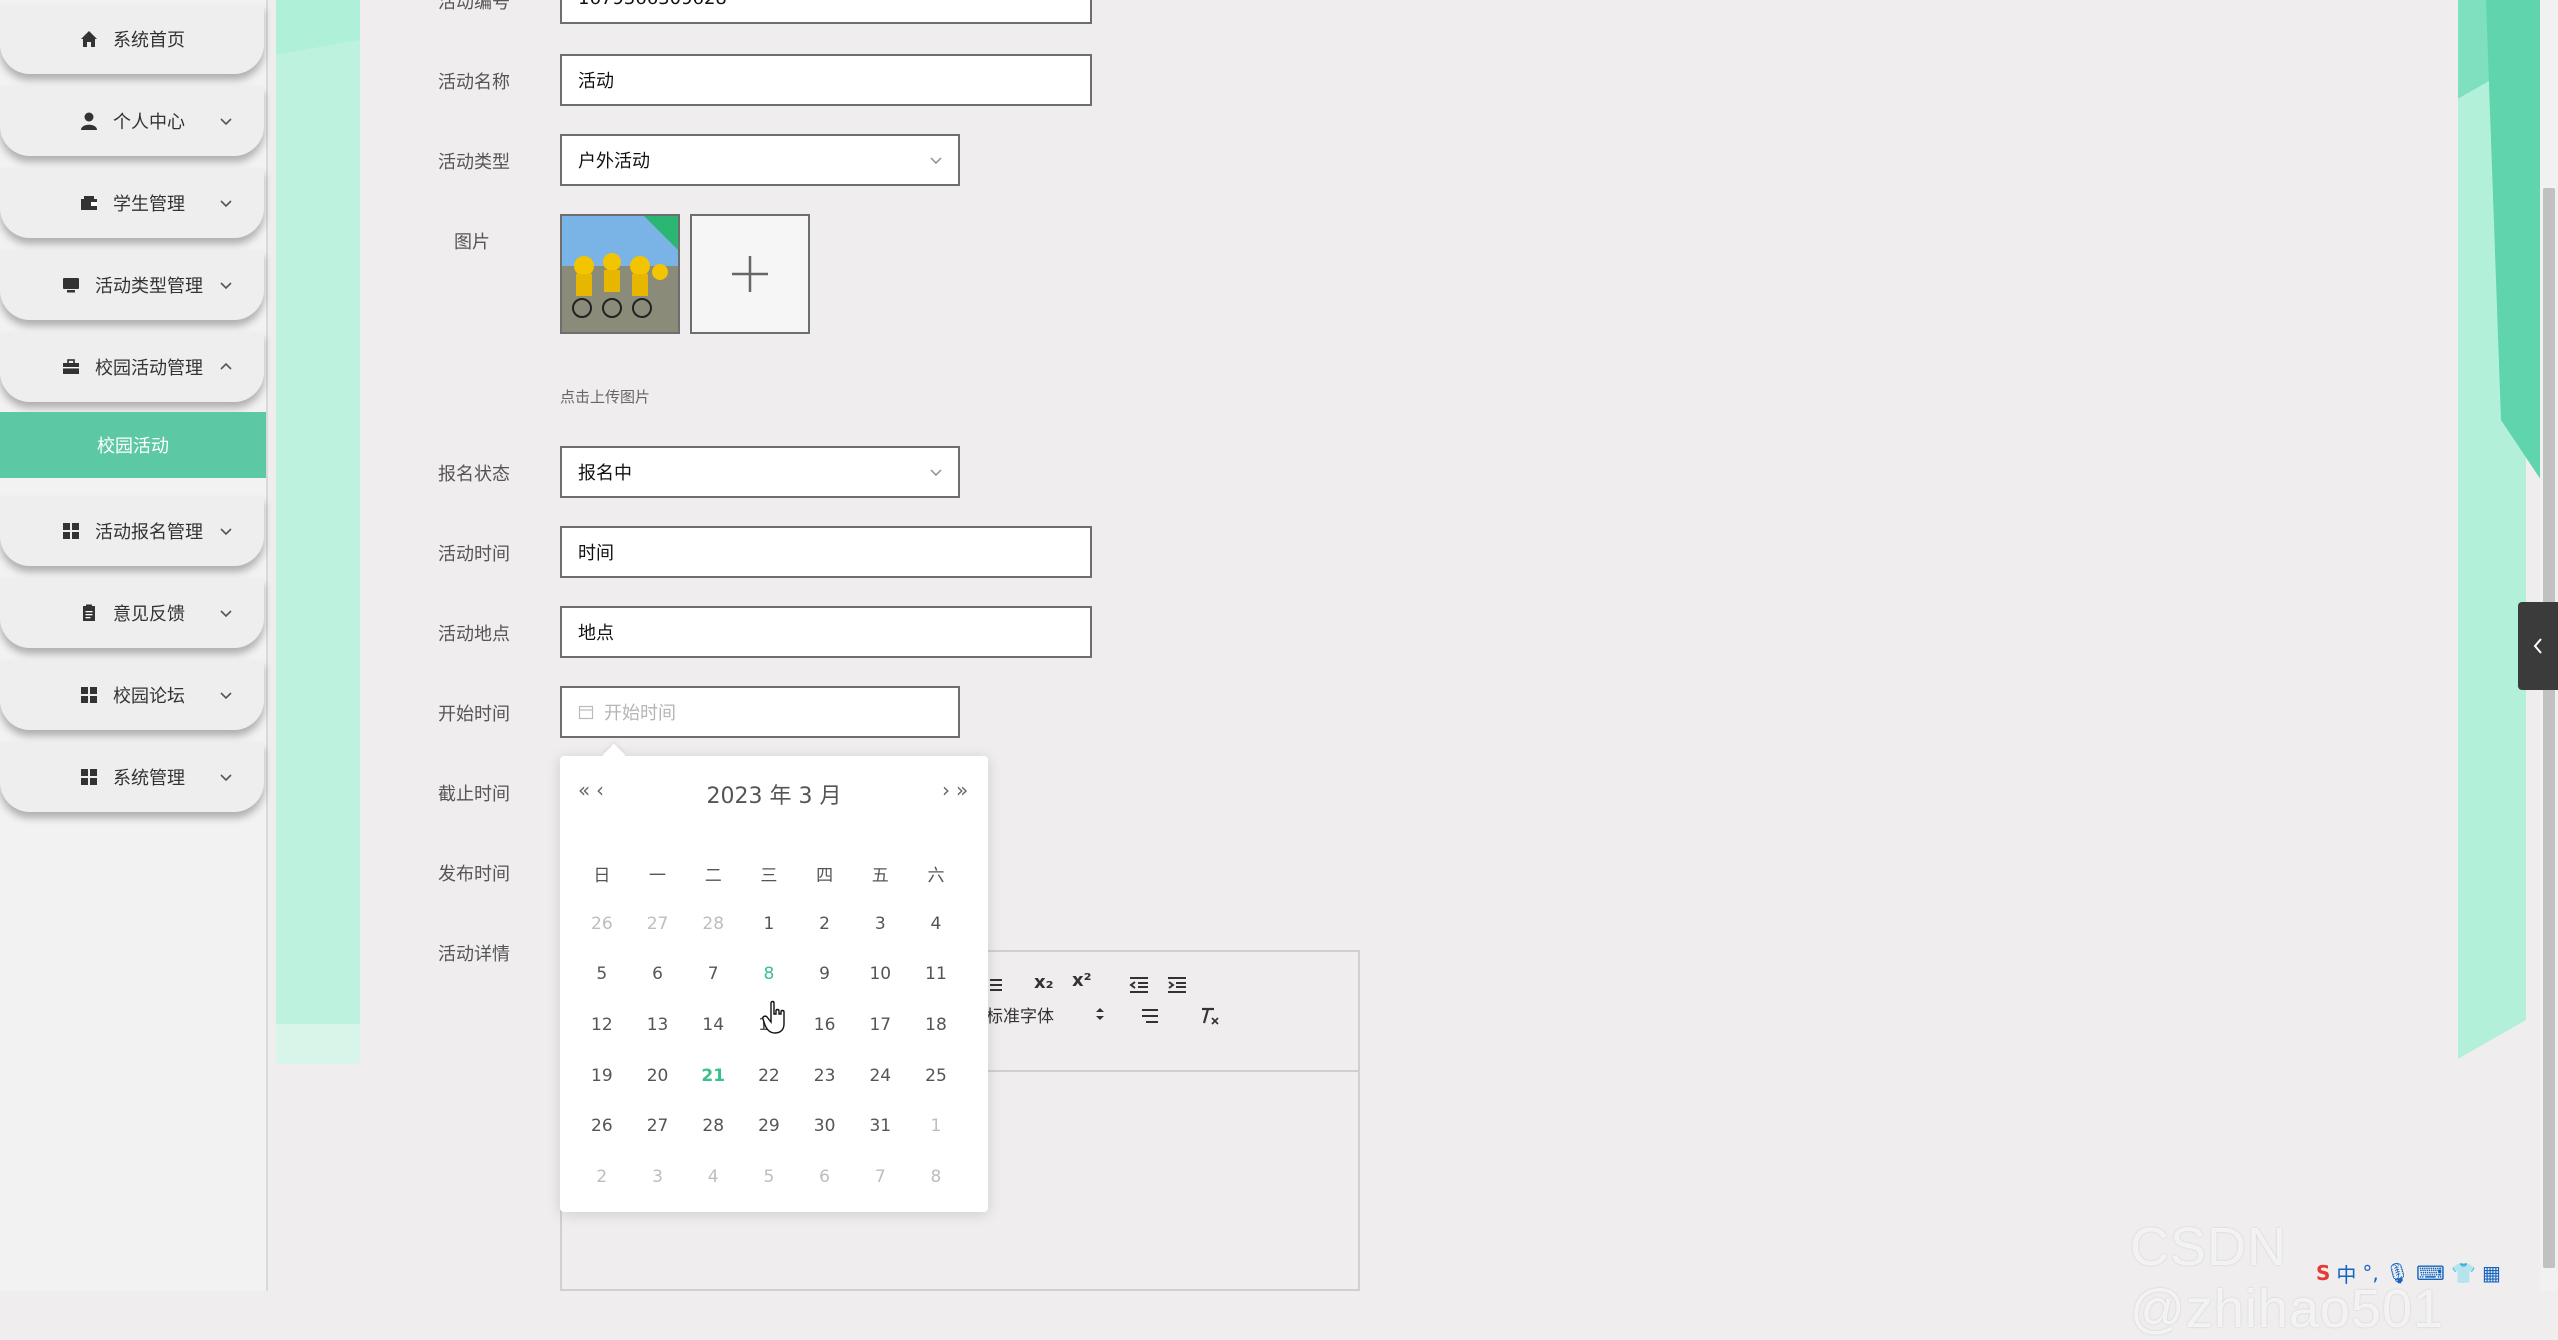 Image resolution: width=2558 pixels, height=1340 pixels. I want to click on calendar-day: 25, so click(936, 1076).